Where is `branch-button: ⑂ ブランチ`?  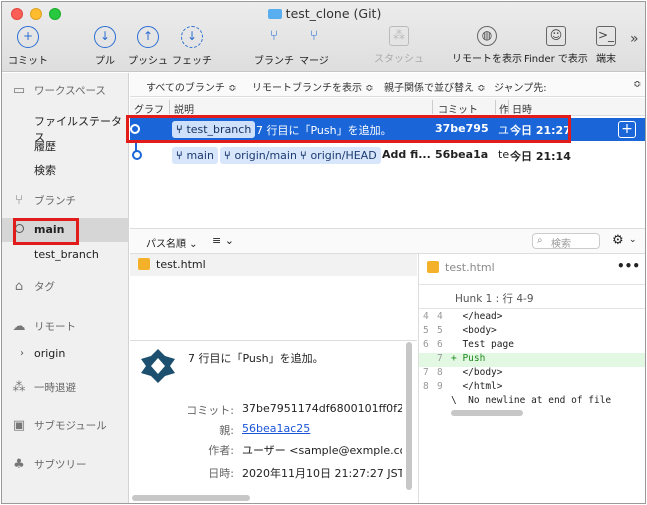
branch-button: ⑂ ブランチ is located at coordinates (274, 46).